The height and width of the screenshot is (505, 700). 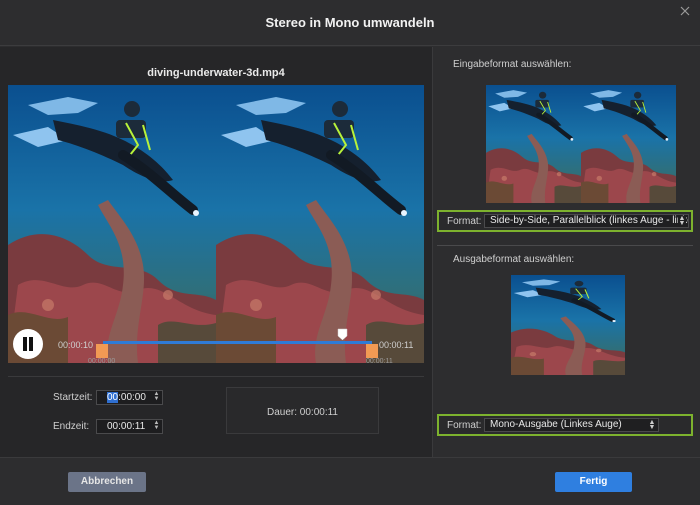 I want to click on output-format-select: Mono-Ausgabe (Linkes Auge) ▲ ▼, so click(x=571, y=425).